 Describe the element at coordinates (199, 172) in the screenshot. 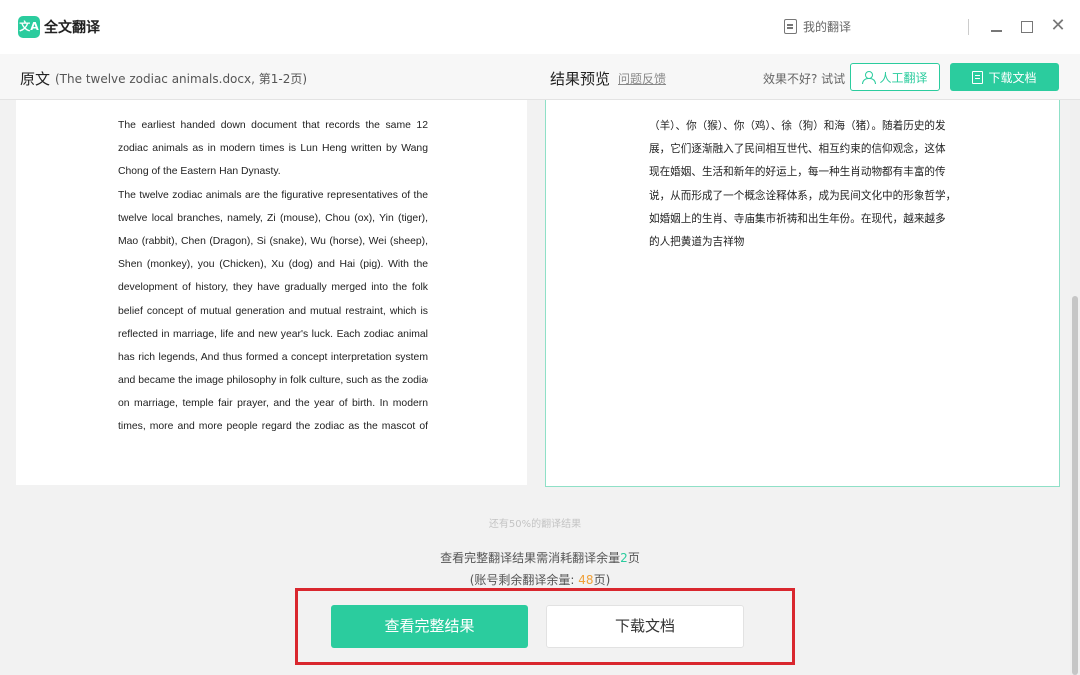

I see `original-line: Chong of the Eastern Han Dynasty.` at that location.